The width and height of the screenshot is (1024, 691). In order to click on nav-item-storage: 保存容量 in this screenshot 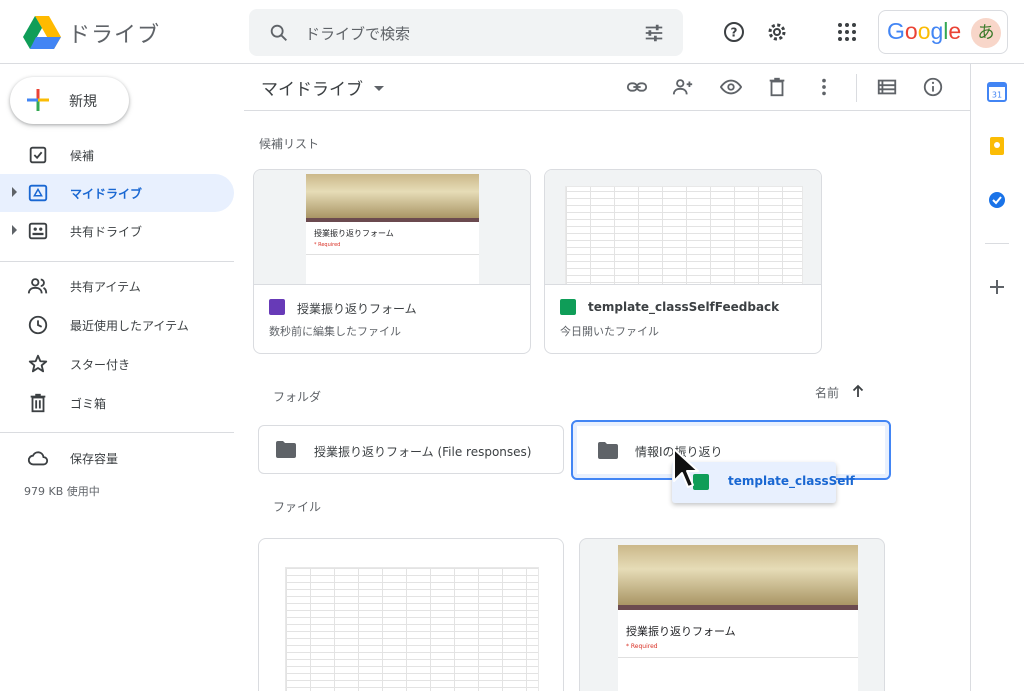, I will do `click(117, 458)`.